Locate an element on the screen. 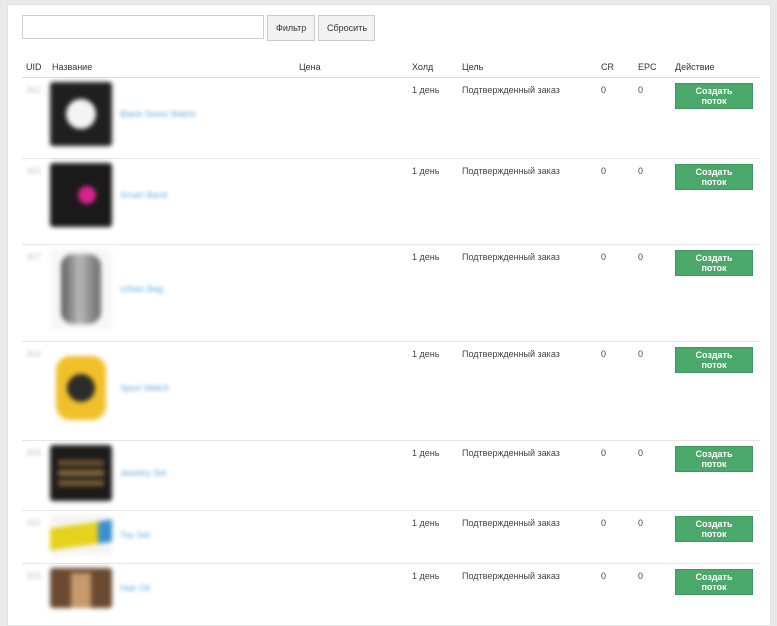 The width and height of the screenshot is (777, 626). name-cell: Jewelry Set is located at coordinates (171, 475).